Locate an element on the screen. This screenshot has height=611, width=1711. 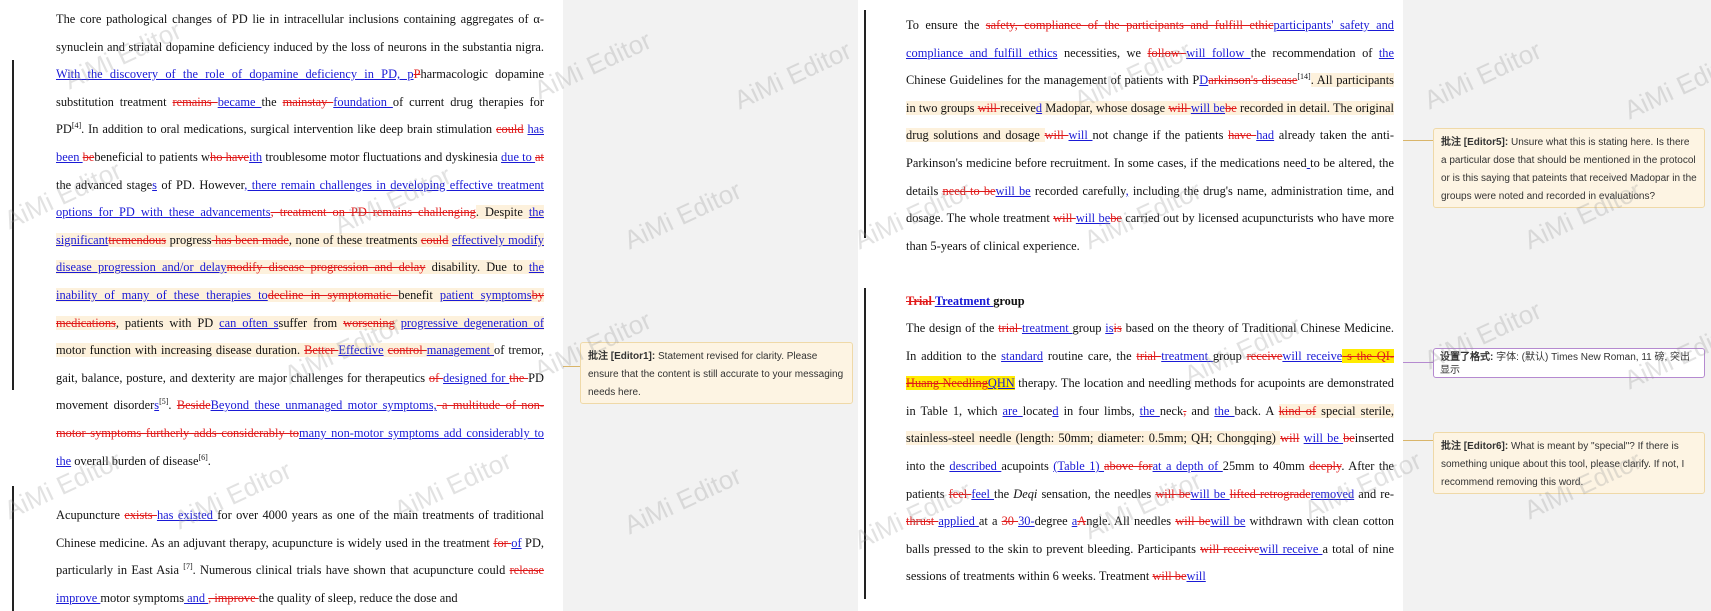
deletion: at is located at coordinates (539, 156).